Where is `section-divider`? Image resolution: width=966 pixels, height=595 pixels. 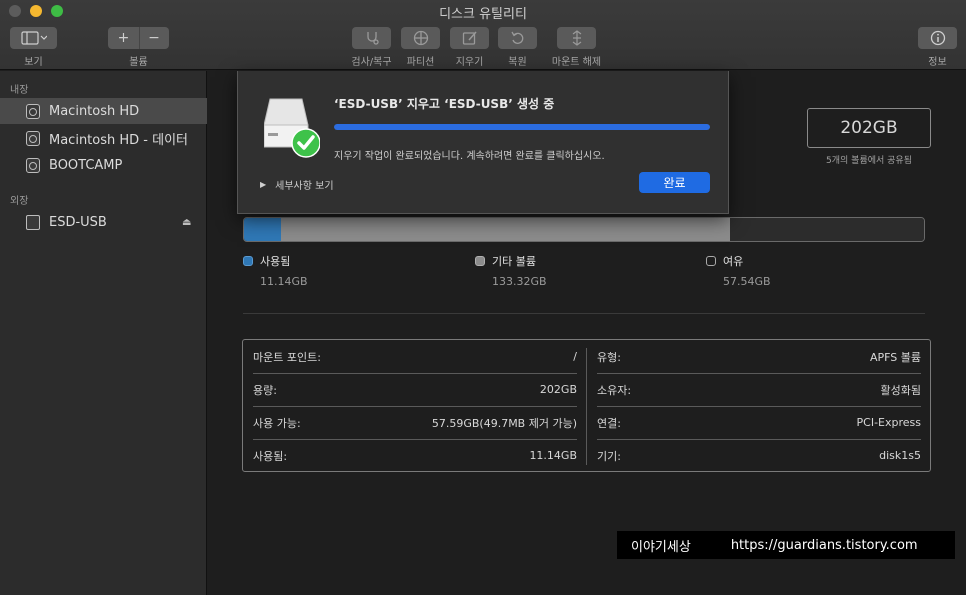
section-divider is located at coordinates (584, 313).